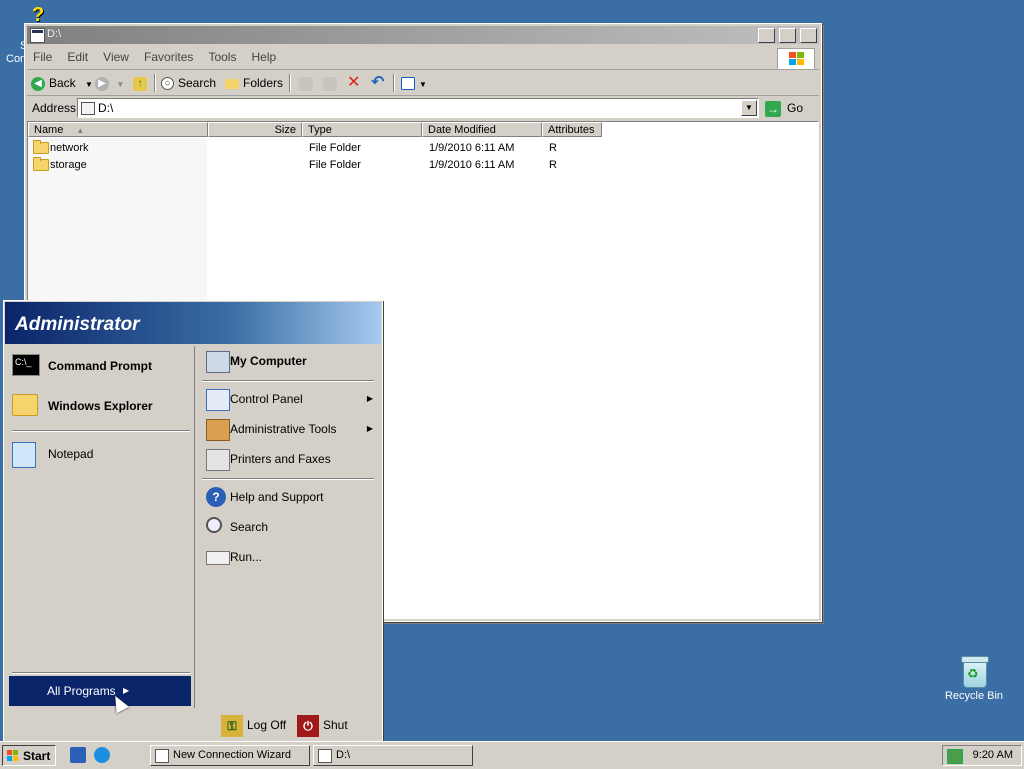  What do you see at coordinates (77, 324) in the screenshot?
I see `user-name: Administrator` at bounding box center [77, 324].